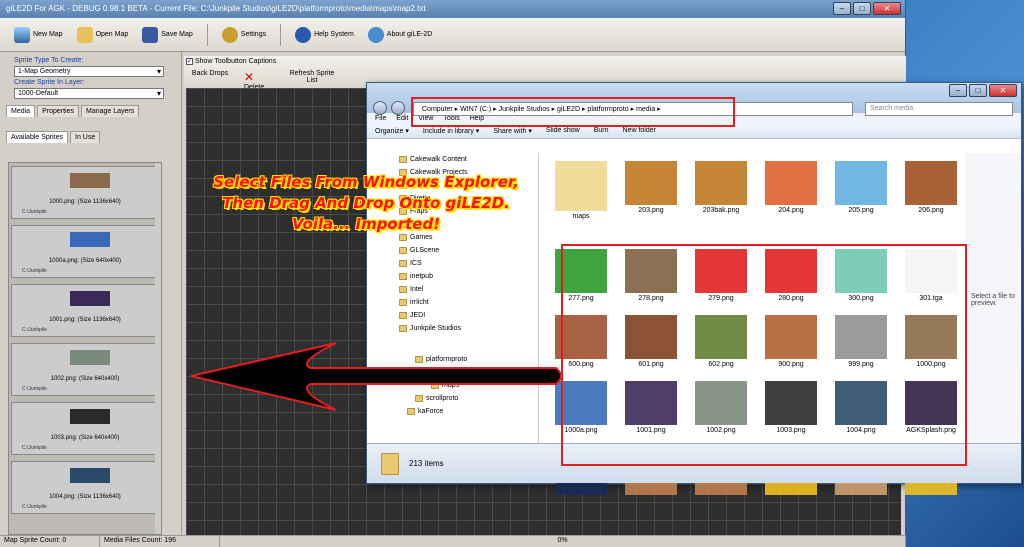 This screenshot has width=1024, height=547. I want to click on about-button: About giLE-2D, so click(400, 35).